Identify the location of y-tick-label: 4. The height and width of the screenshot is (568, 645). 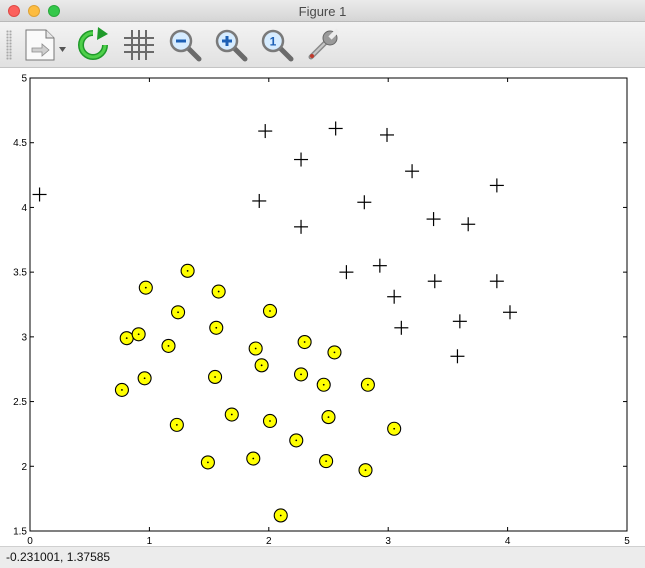
(24, 208).